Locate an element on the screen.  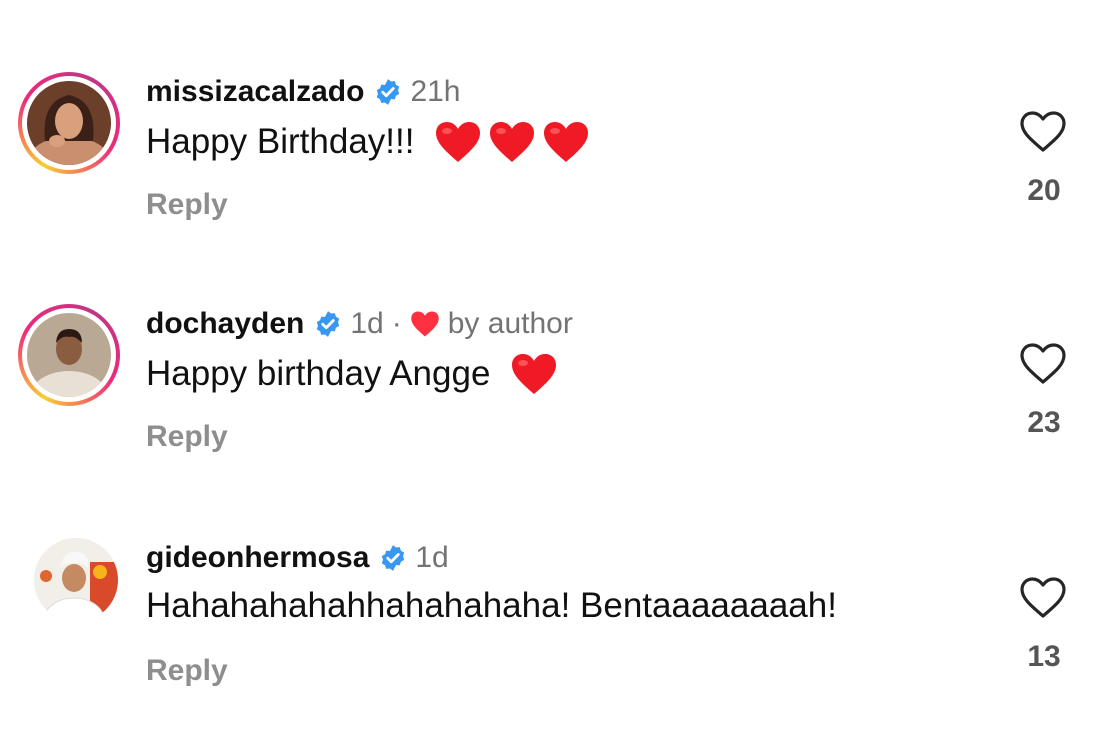
like-count: 23 is located at coordinates (1044, 422).